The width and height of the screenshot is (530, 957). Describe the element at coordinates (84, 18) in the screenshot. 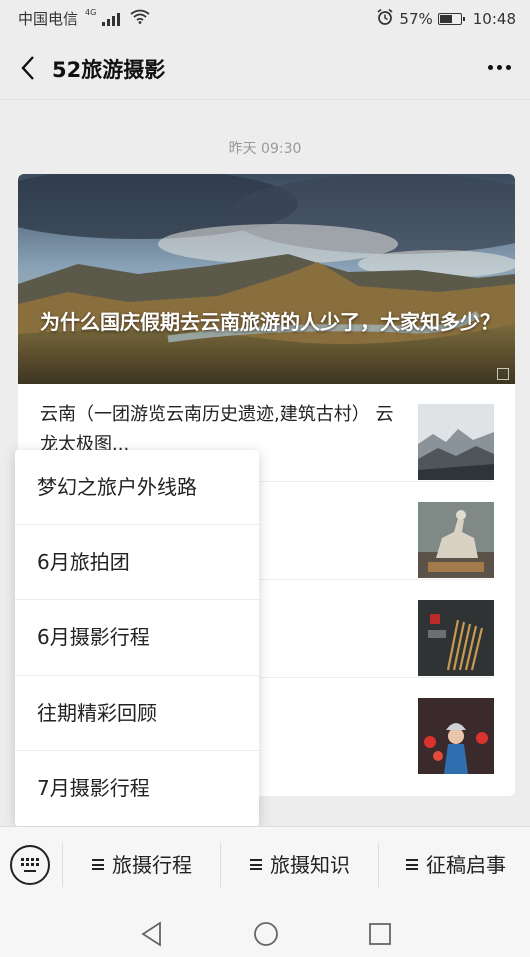

I see `status-left: 中国电信 4G` at that location.